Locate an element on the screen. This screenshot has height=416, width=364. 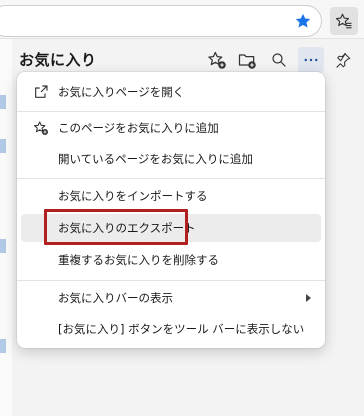
add-folder-button is located at coordinates (247, 60).